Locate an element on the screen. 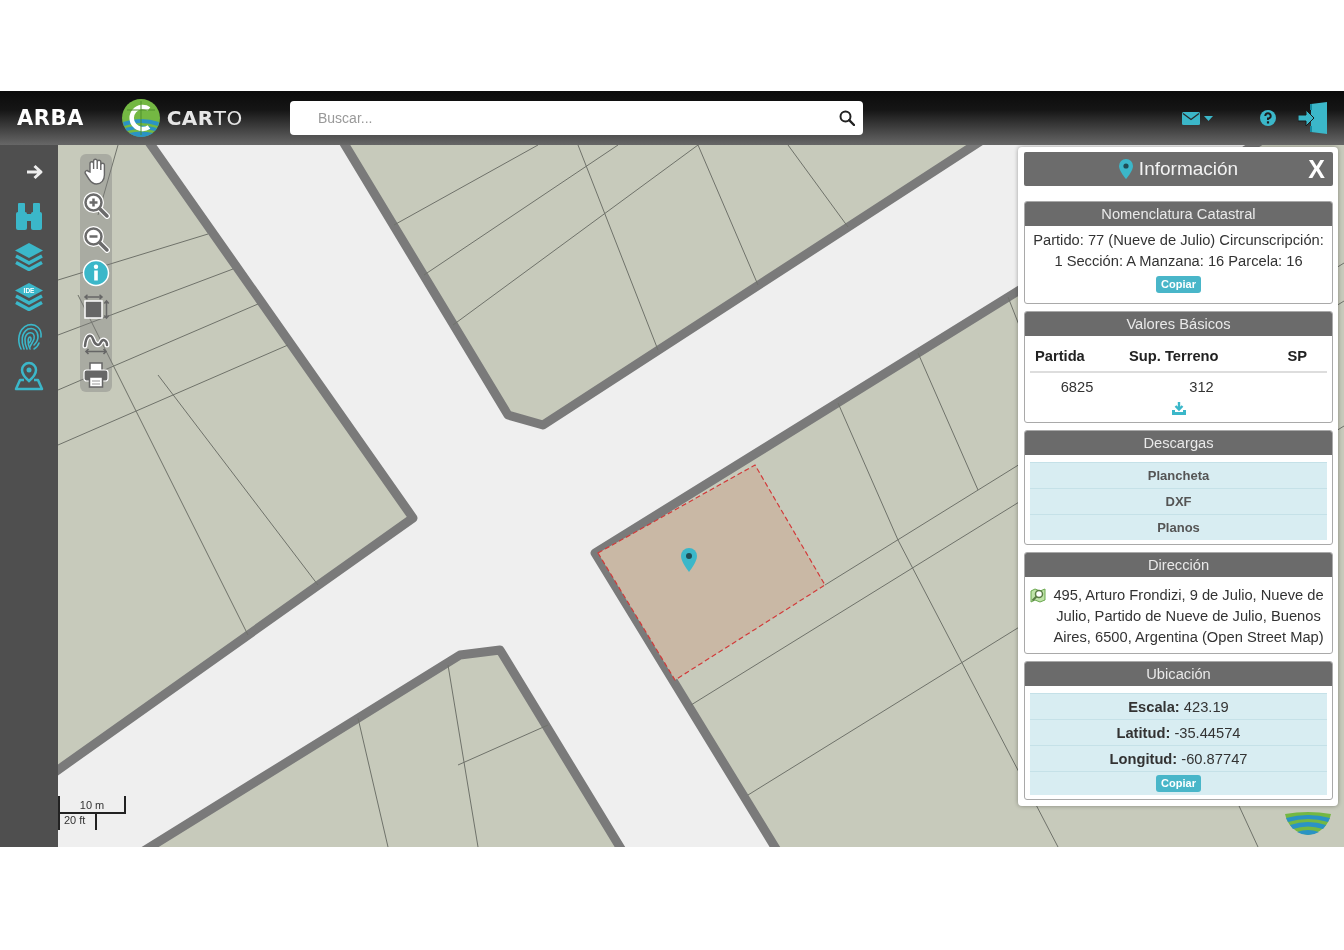  section-header: Ubicación is located at coordinates (1178, 674).